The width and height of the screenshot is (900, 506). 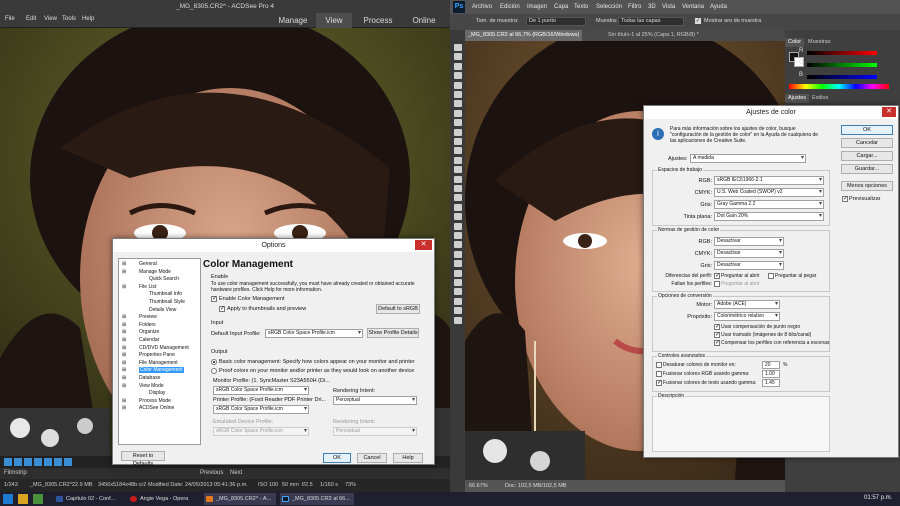 I want to click on reset-defaults-button: Reset to Defaults, so click(x=143, y=459).